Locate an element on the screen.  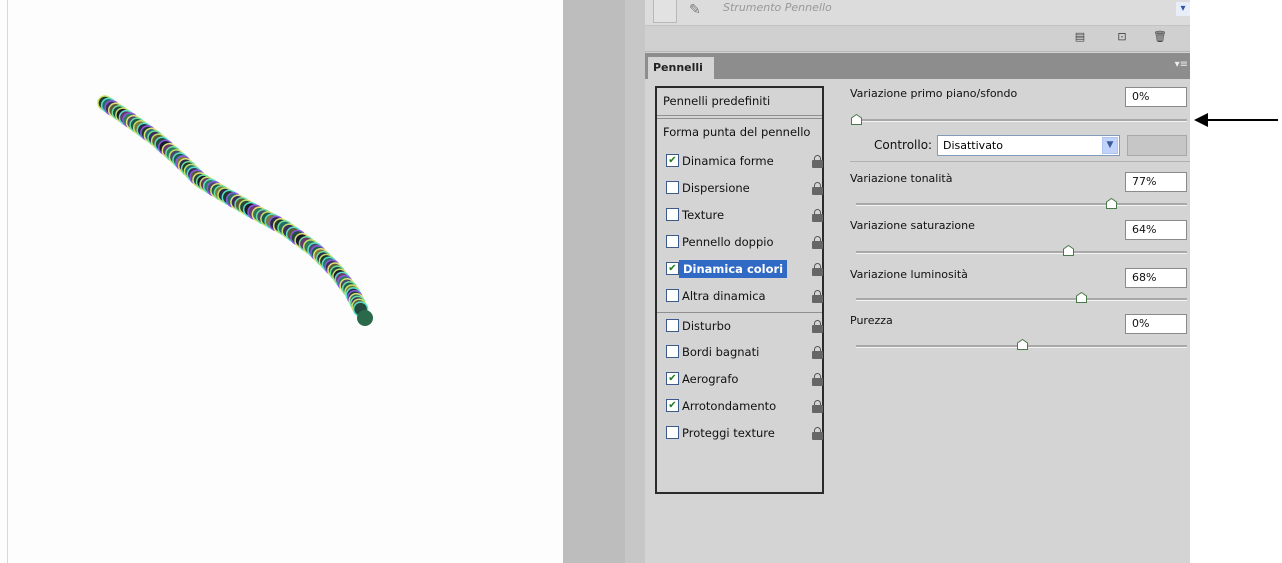
brush-option-label: Texture is located at coordinates (703, 215).